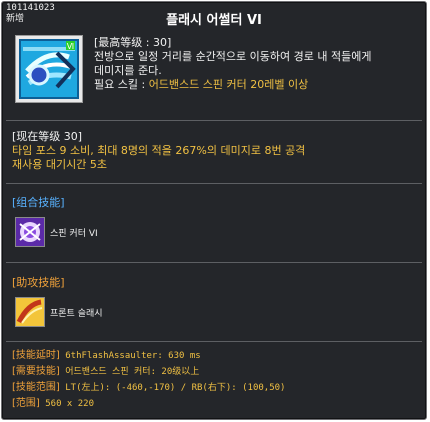 The width and height of the screenshot is (430, 422). What do you see at coordinates (217, 404) in the screenshot?
I see `info-row-area: [范围] 560 x 220` at bounding box center [217, 404].